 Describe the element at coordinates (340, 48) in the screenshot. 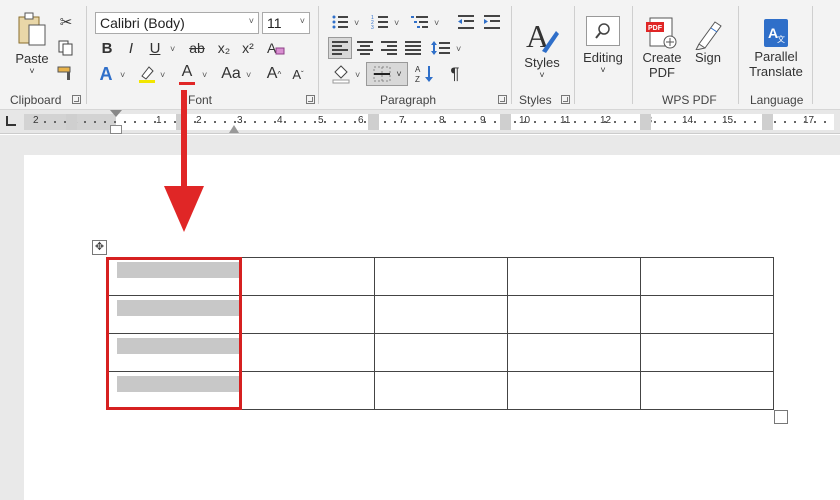

I see `align-left-button` at that location.